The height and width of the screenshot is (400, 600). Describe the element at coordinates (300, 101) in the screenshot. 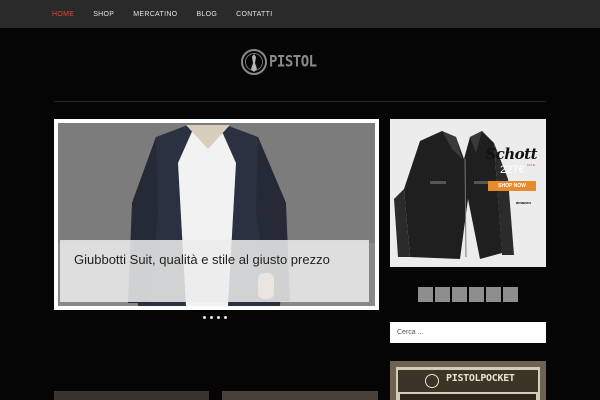

I see `header-divider` at that location.